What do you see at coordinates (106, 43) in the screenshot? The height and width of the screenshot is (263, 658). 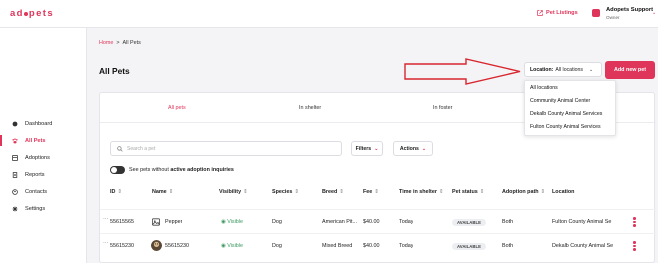 I see `breadcrumb-home: Home` at bounding box center [106, 43].